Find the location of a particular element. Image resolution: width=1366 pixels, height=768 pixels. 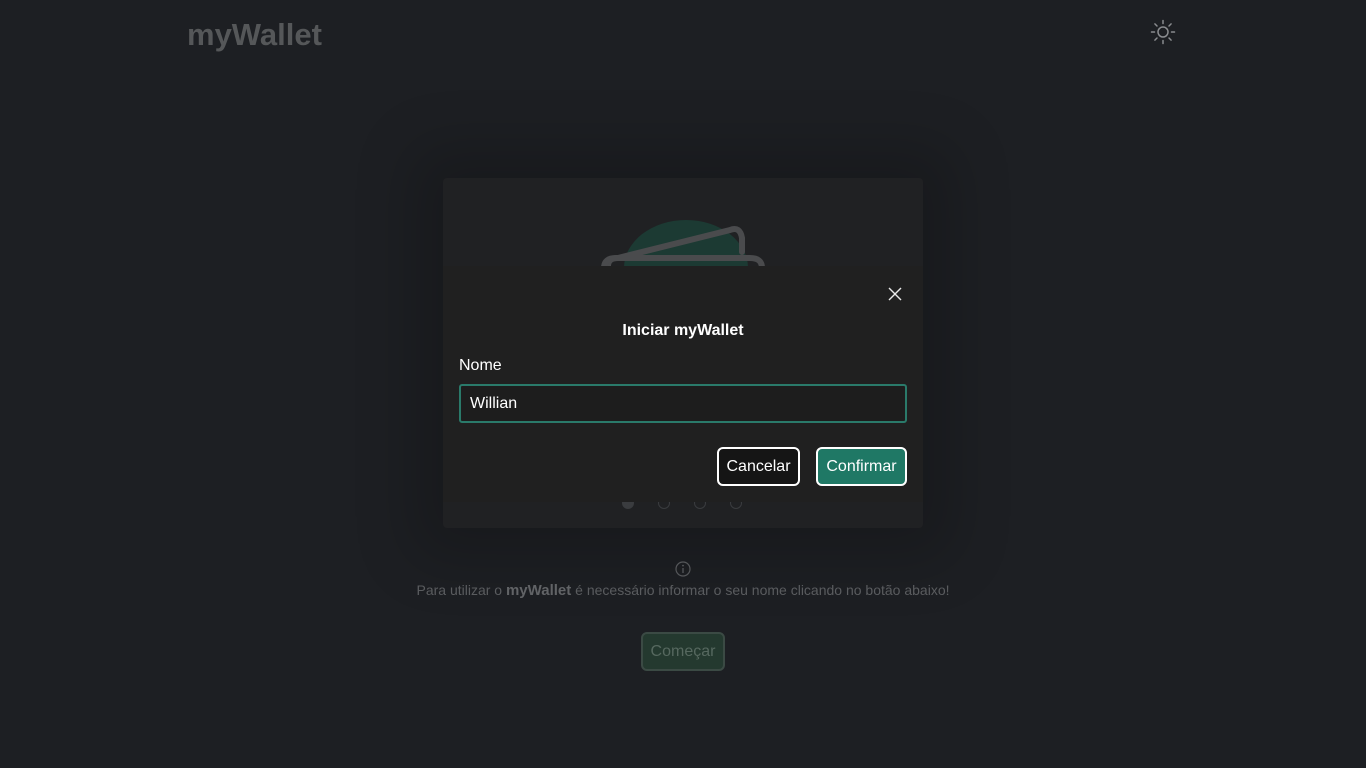

modal-title: Iniciar myWallet is located at coordinates (683, 330).